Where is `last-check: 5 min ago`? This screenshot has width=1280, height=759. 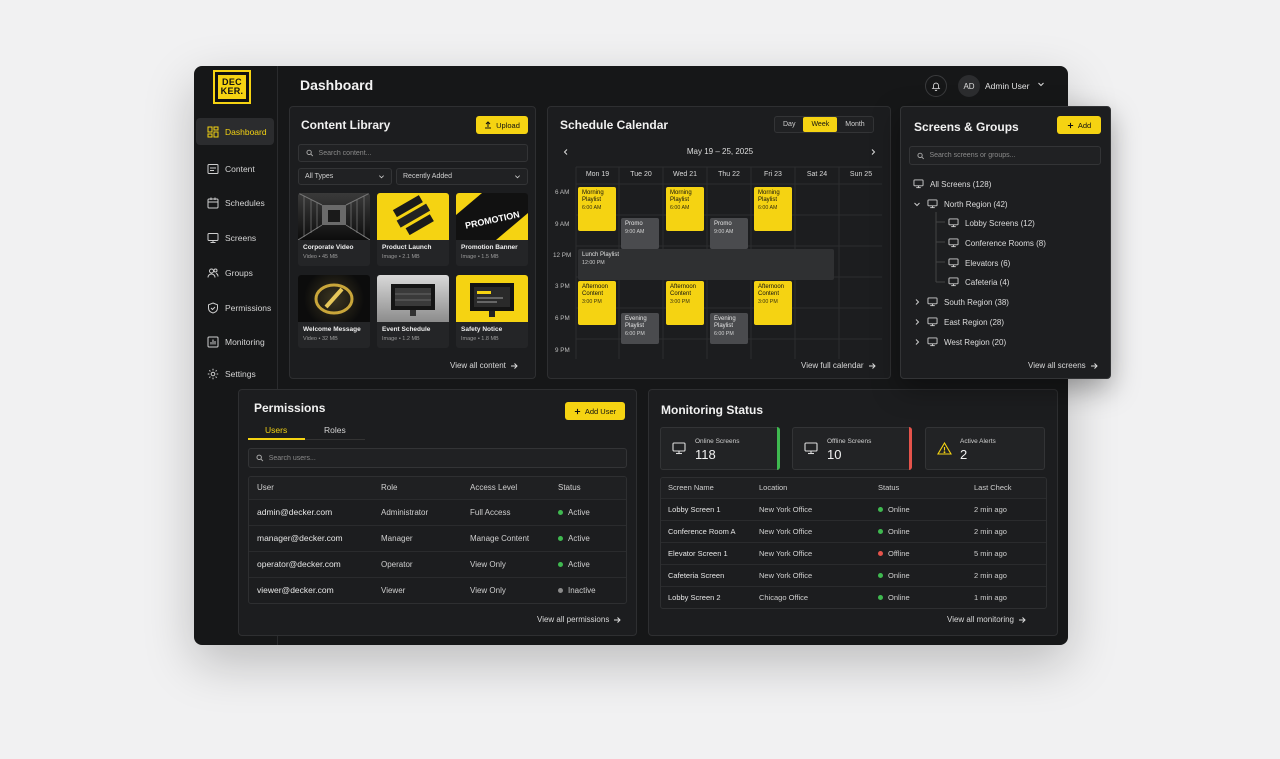
last-check: 5 min ago is located at coordinates (1010, 553).